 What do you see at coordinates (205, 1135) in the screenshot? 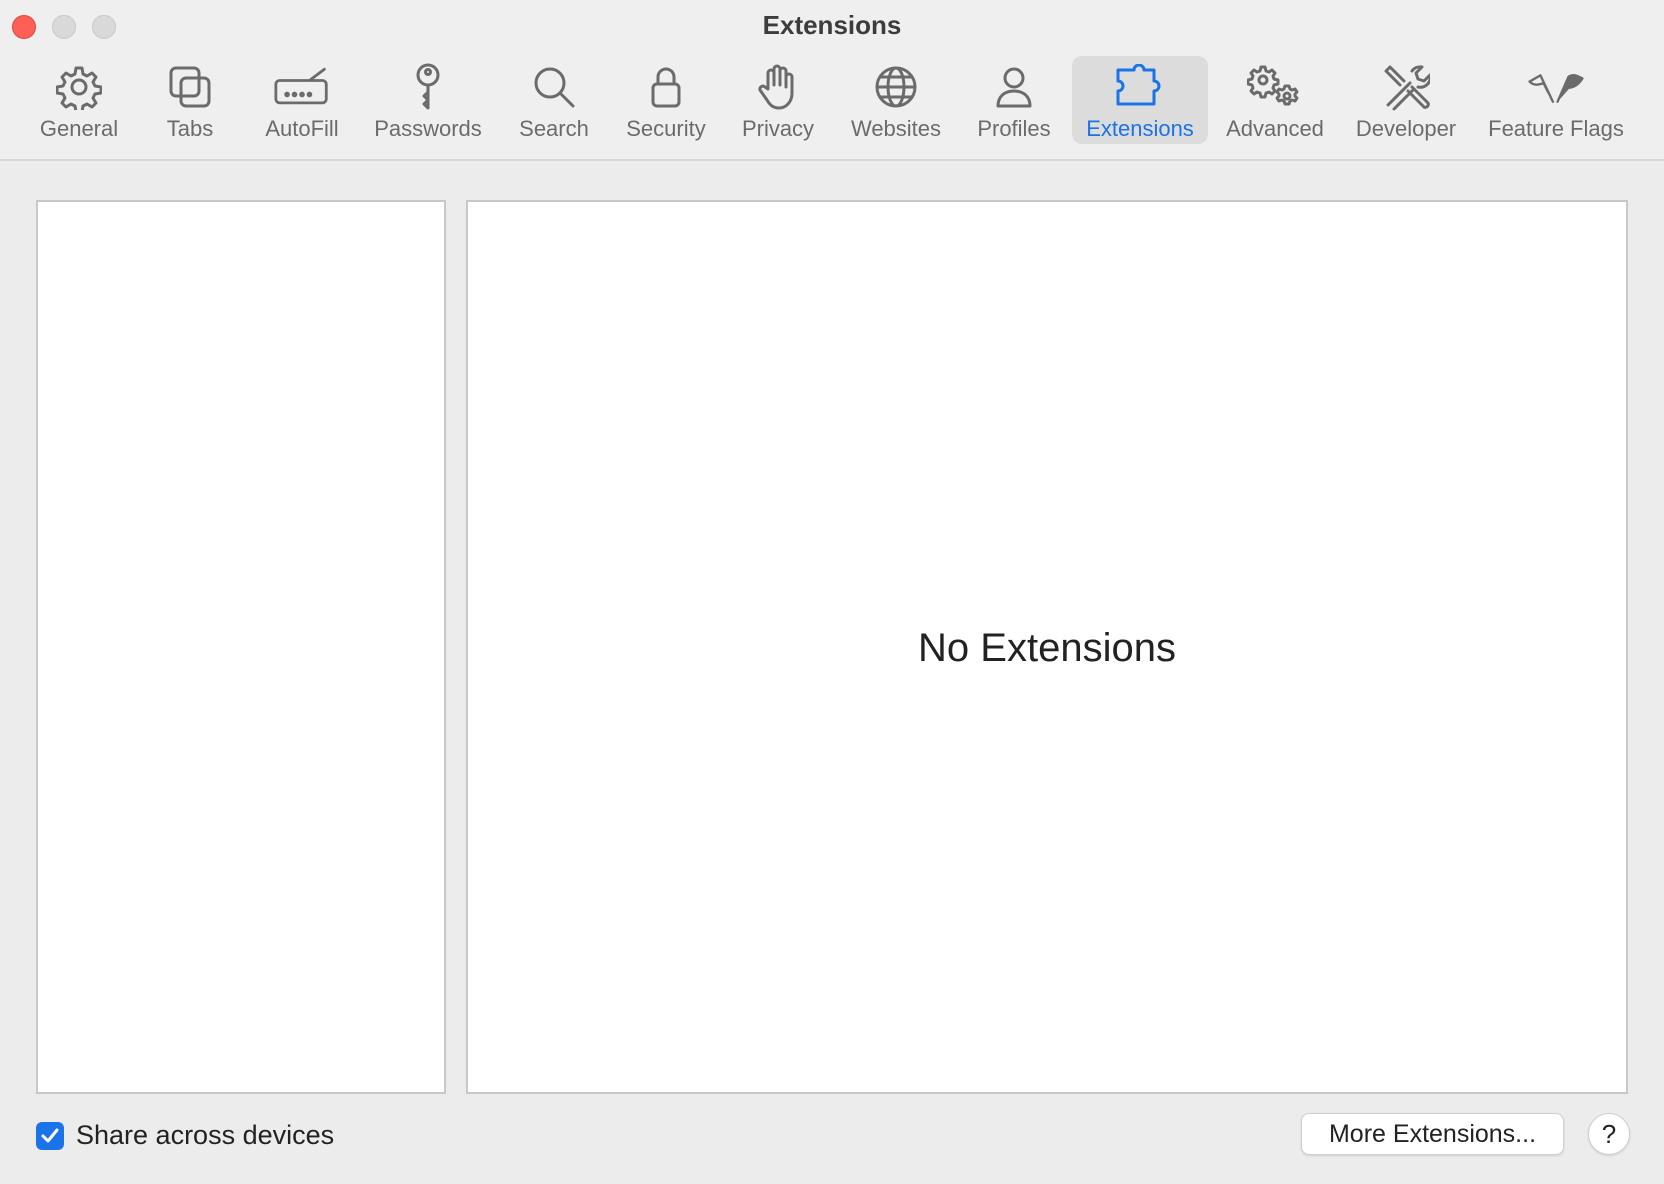
I see `share-across-devices-label: Share across devices` at bounding box center [205, 1135].